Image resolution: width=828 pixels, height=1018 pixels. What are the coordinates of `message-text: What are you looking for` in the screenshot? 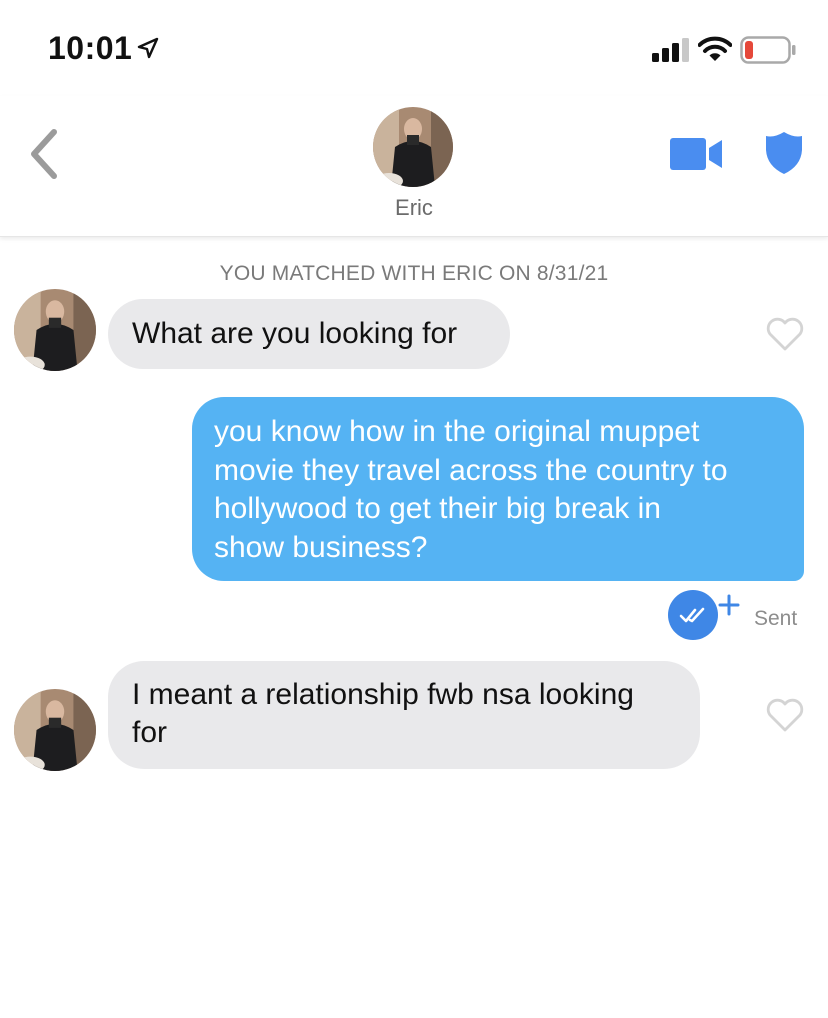 It's located at (295, 333).